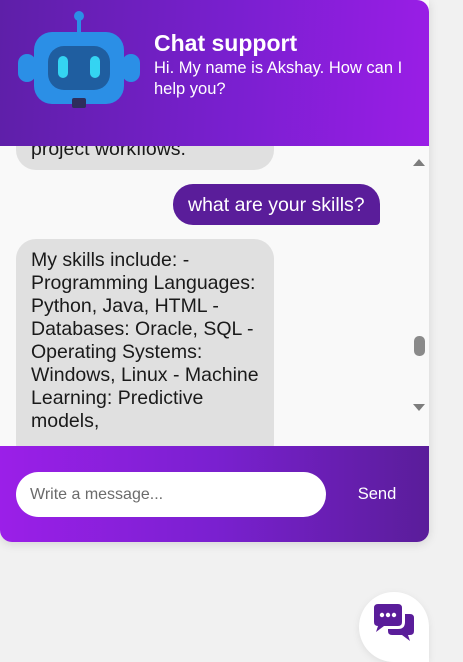 The image size is (463, 662). I want to click on user-message: what are your skills?, so click(276, 204).